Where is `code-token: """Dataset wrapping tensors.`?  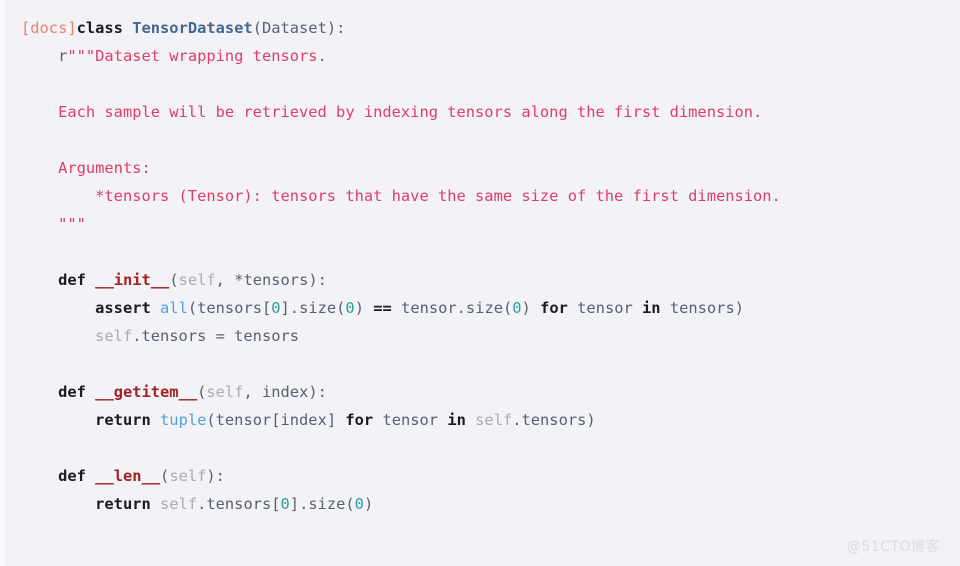 code-token: """Dataset wrapping tensors. is located at coordinates (197, 56).